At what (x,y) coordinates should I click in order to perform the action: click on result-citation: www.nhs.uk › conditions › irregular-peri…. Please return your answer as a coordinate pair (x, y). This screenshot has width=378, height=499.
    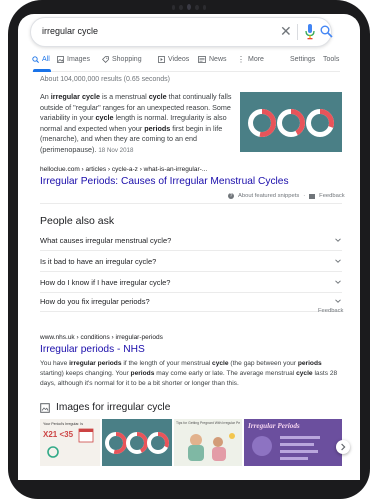
    Looking at the image, I should click on (101, 337).